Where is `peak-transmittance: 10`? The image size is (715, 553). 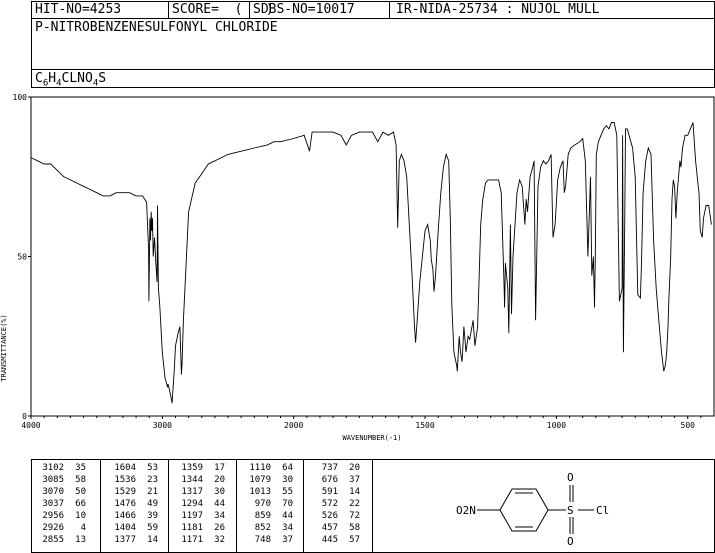
peak-transmittance: 10 is located at coordinates (80, 516).